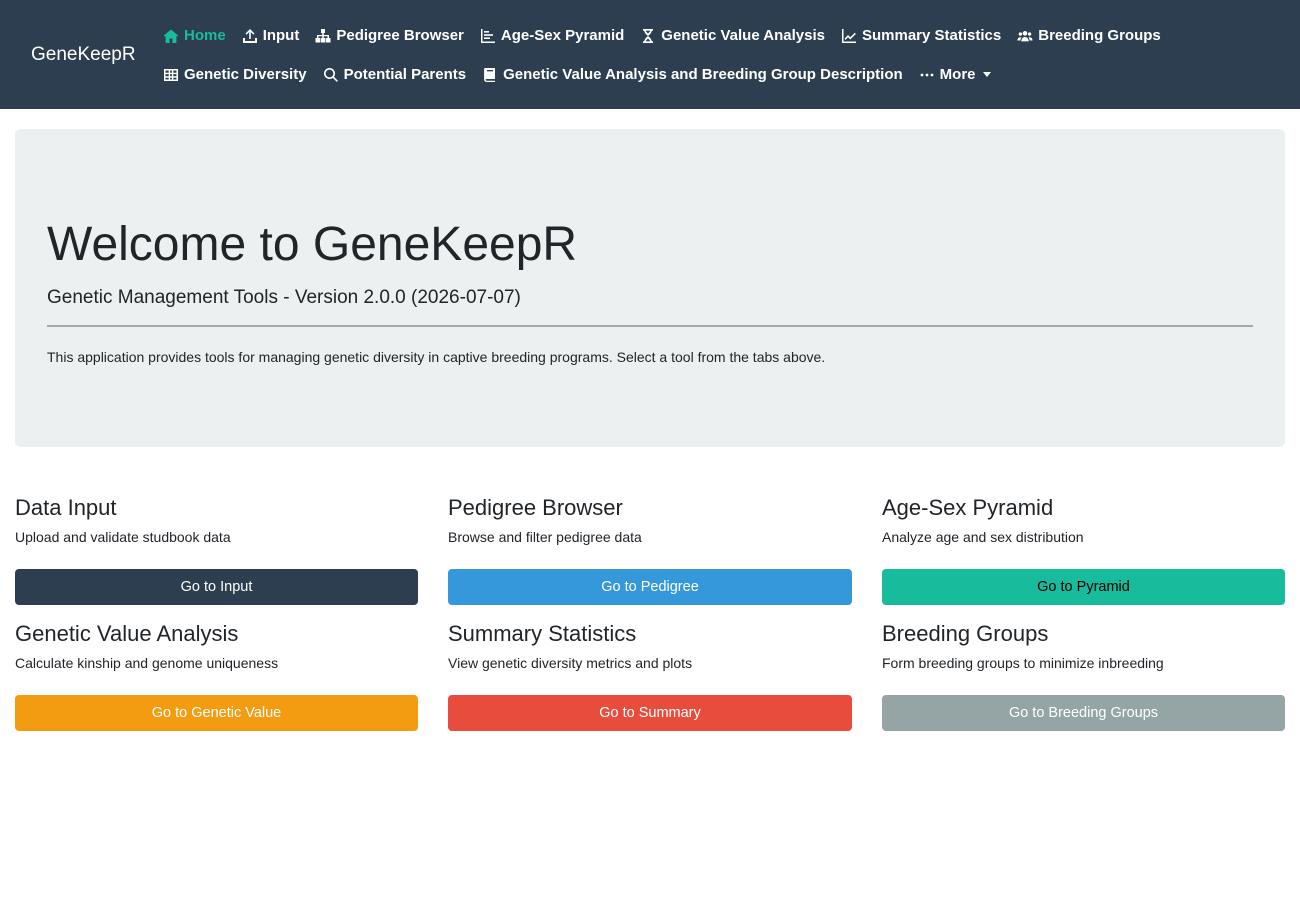 The image size is (1300, 900). I want to click on tab-pedigree-browser: Pedigree Browser, so click(389, 35).